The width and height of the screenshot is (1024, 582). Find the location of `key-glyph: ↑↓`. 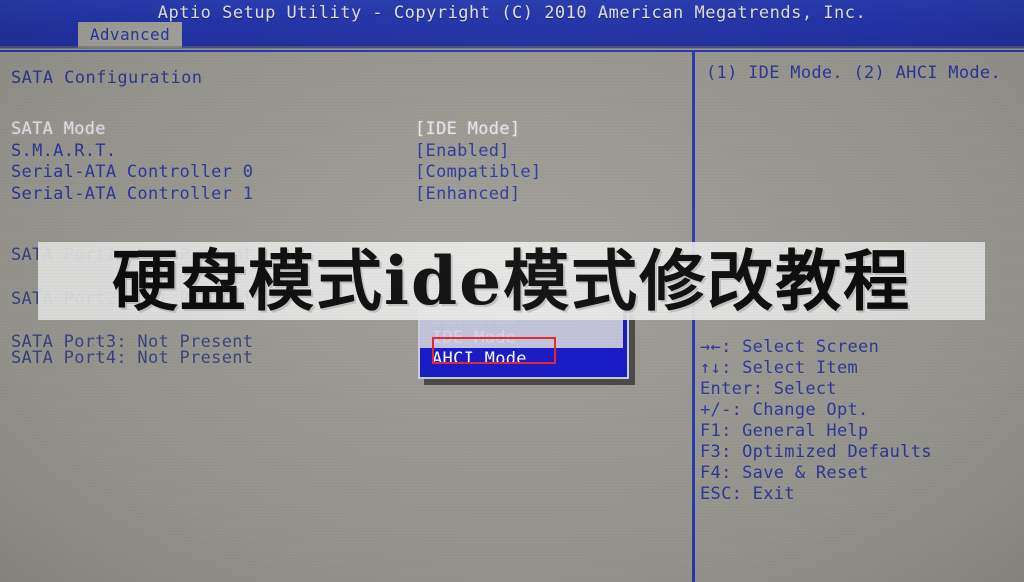

key-glyph: ↑↓ is located at coordinates (711, 368).